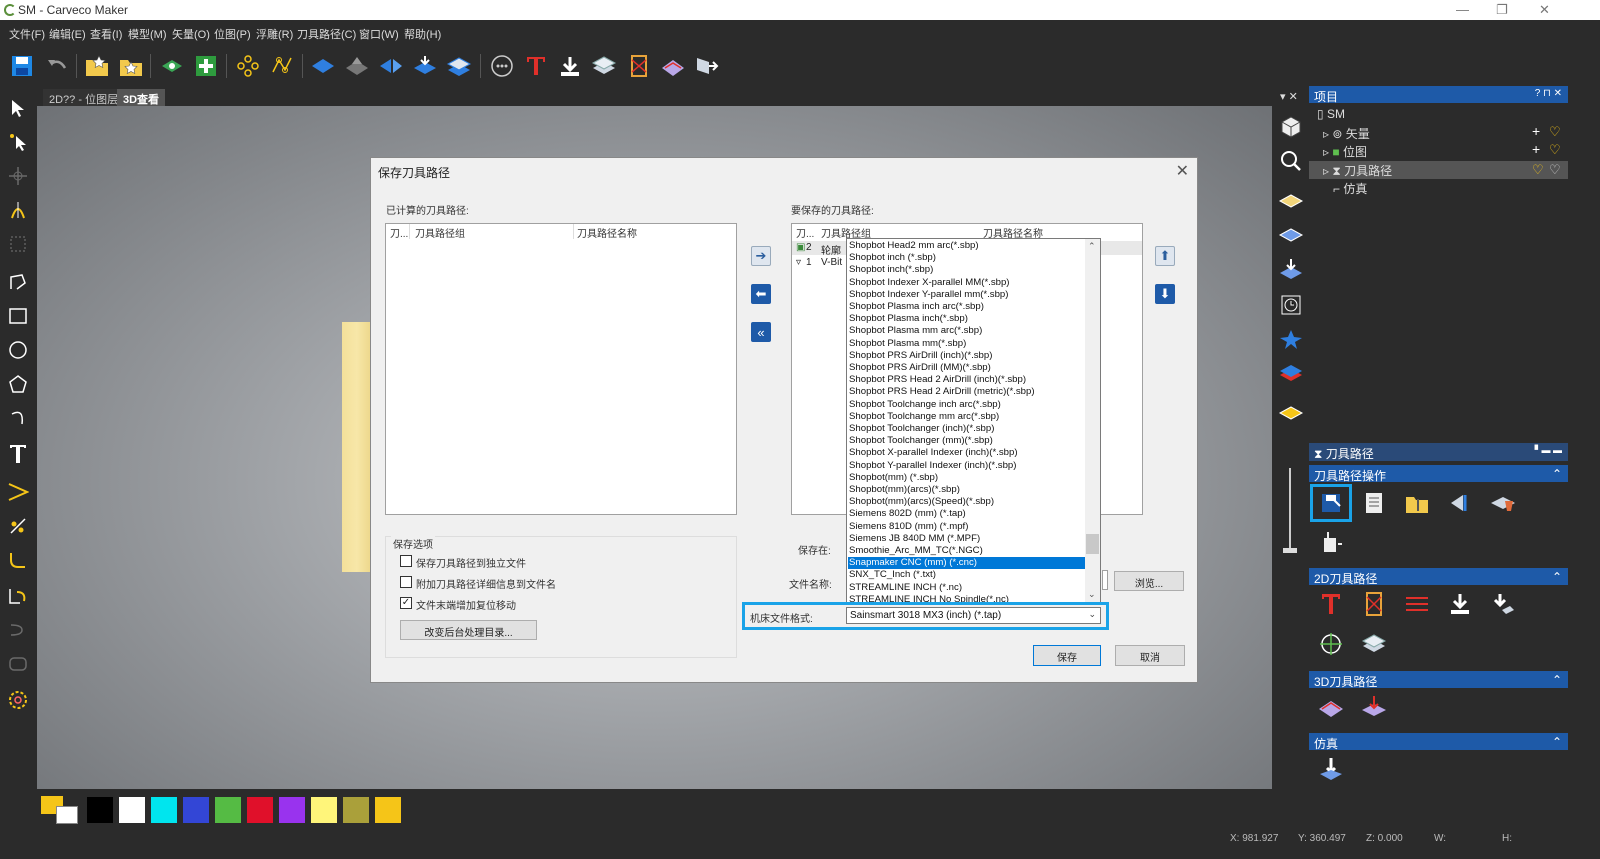 This screenshot has height=859, width=1600. What do you see at coordinates (248, 66) in the screenshot?
I see `node-edit-icon` at bounding box center [248, 66].